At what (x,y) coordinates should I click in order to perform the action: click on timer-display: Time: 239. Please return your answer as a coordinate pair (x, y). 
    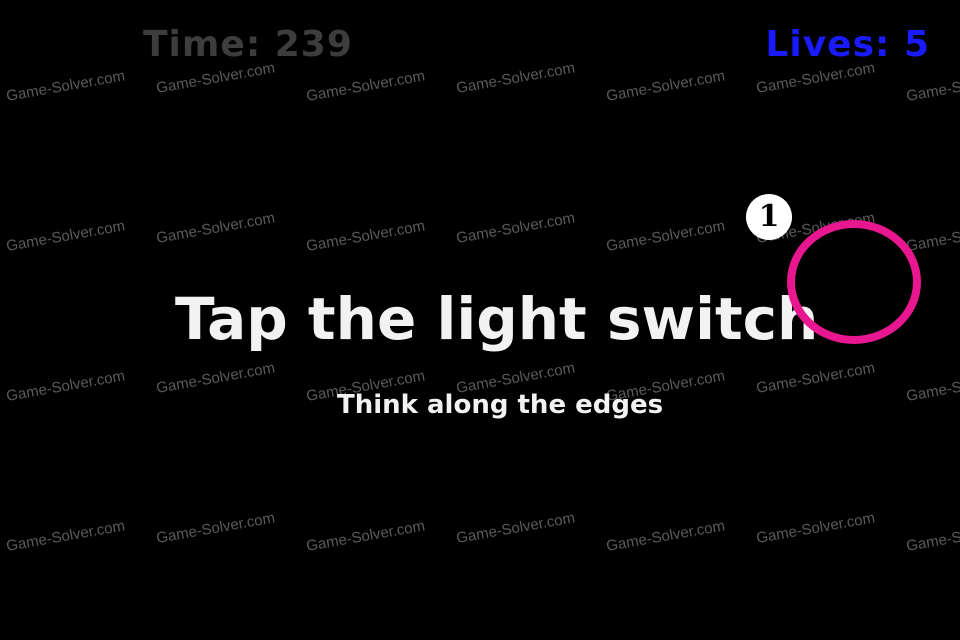
    Looking at the image, I should click on (248, 44).